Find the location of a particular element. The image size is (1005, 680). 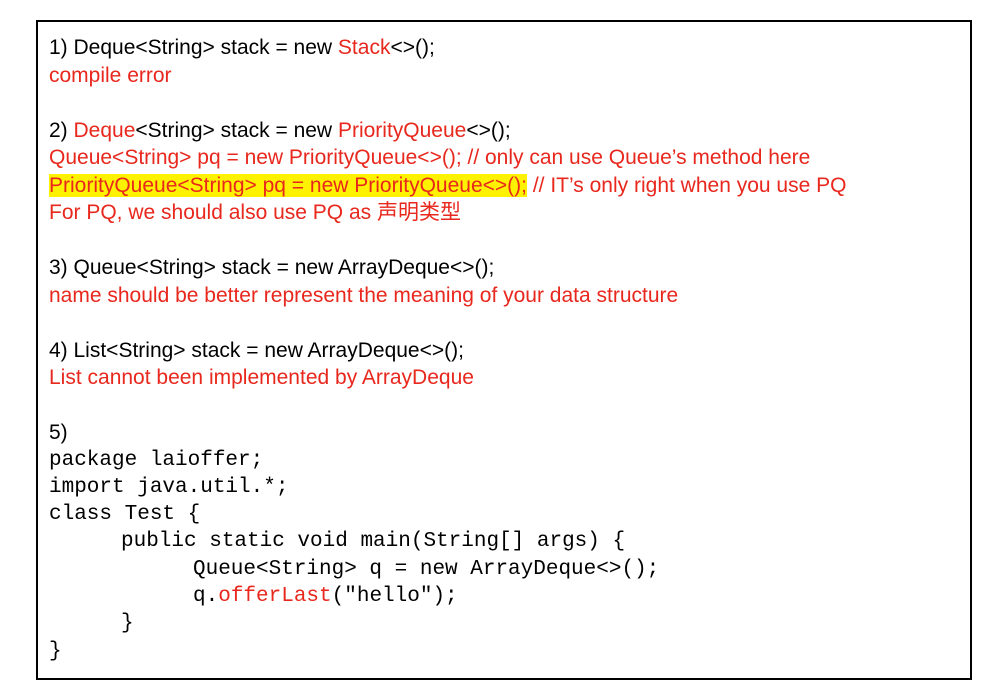

code-line: q.offerLast("hello"); is located at coordinates (325, 596).